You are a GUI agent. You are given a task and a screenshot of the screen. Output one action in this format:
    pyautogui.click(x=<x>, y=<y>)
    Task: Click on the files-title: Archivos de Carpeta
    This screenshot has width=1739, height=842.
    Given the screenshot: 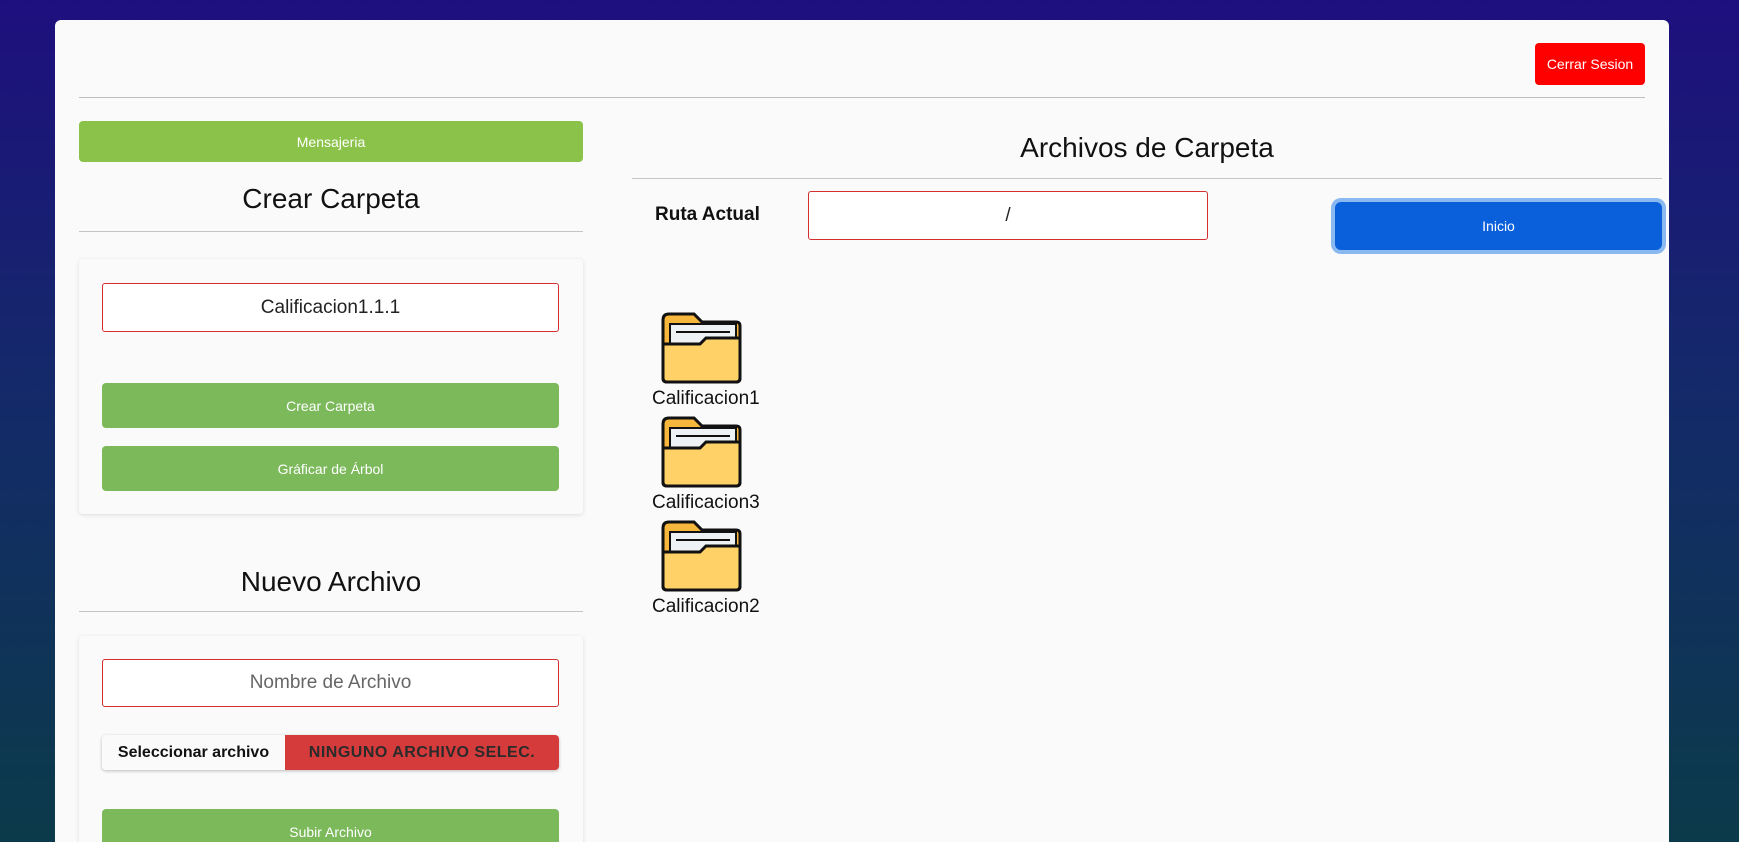 What is the action you would take?
    pyautogui.click(x=1147, y=147)
    